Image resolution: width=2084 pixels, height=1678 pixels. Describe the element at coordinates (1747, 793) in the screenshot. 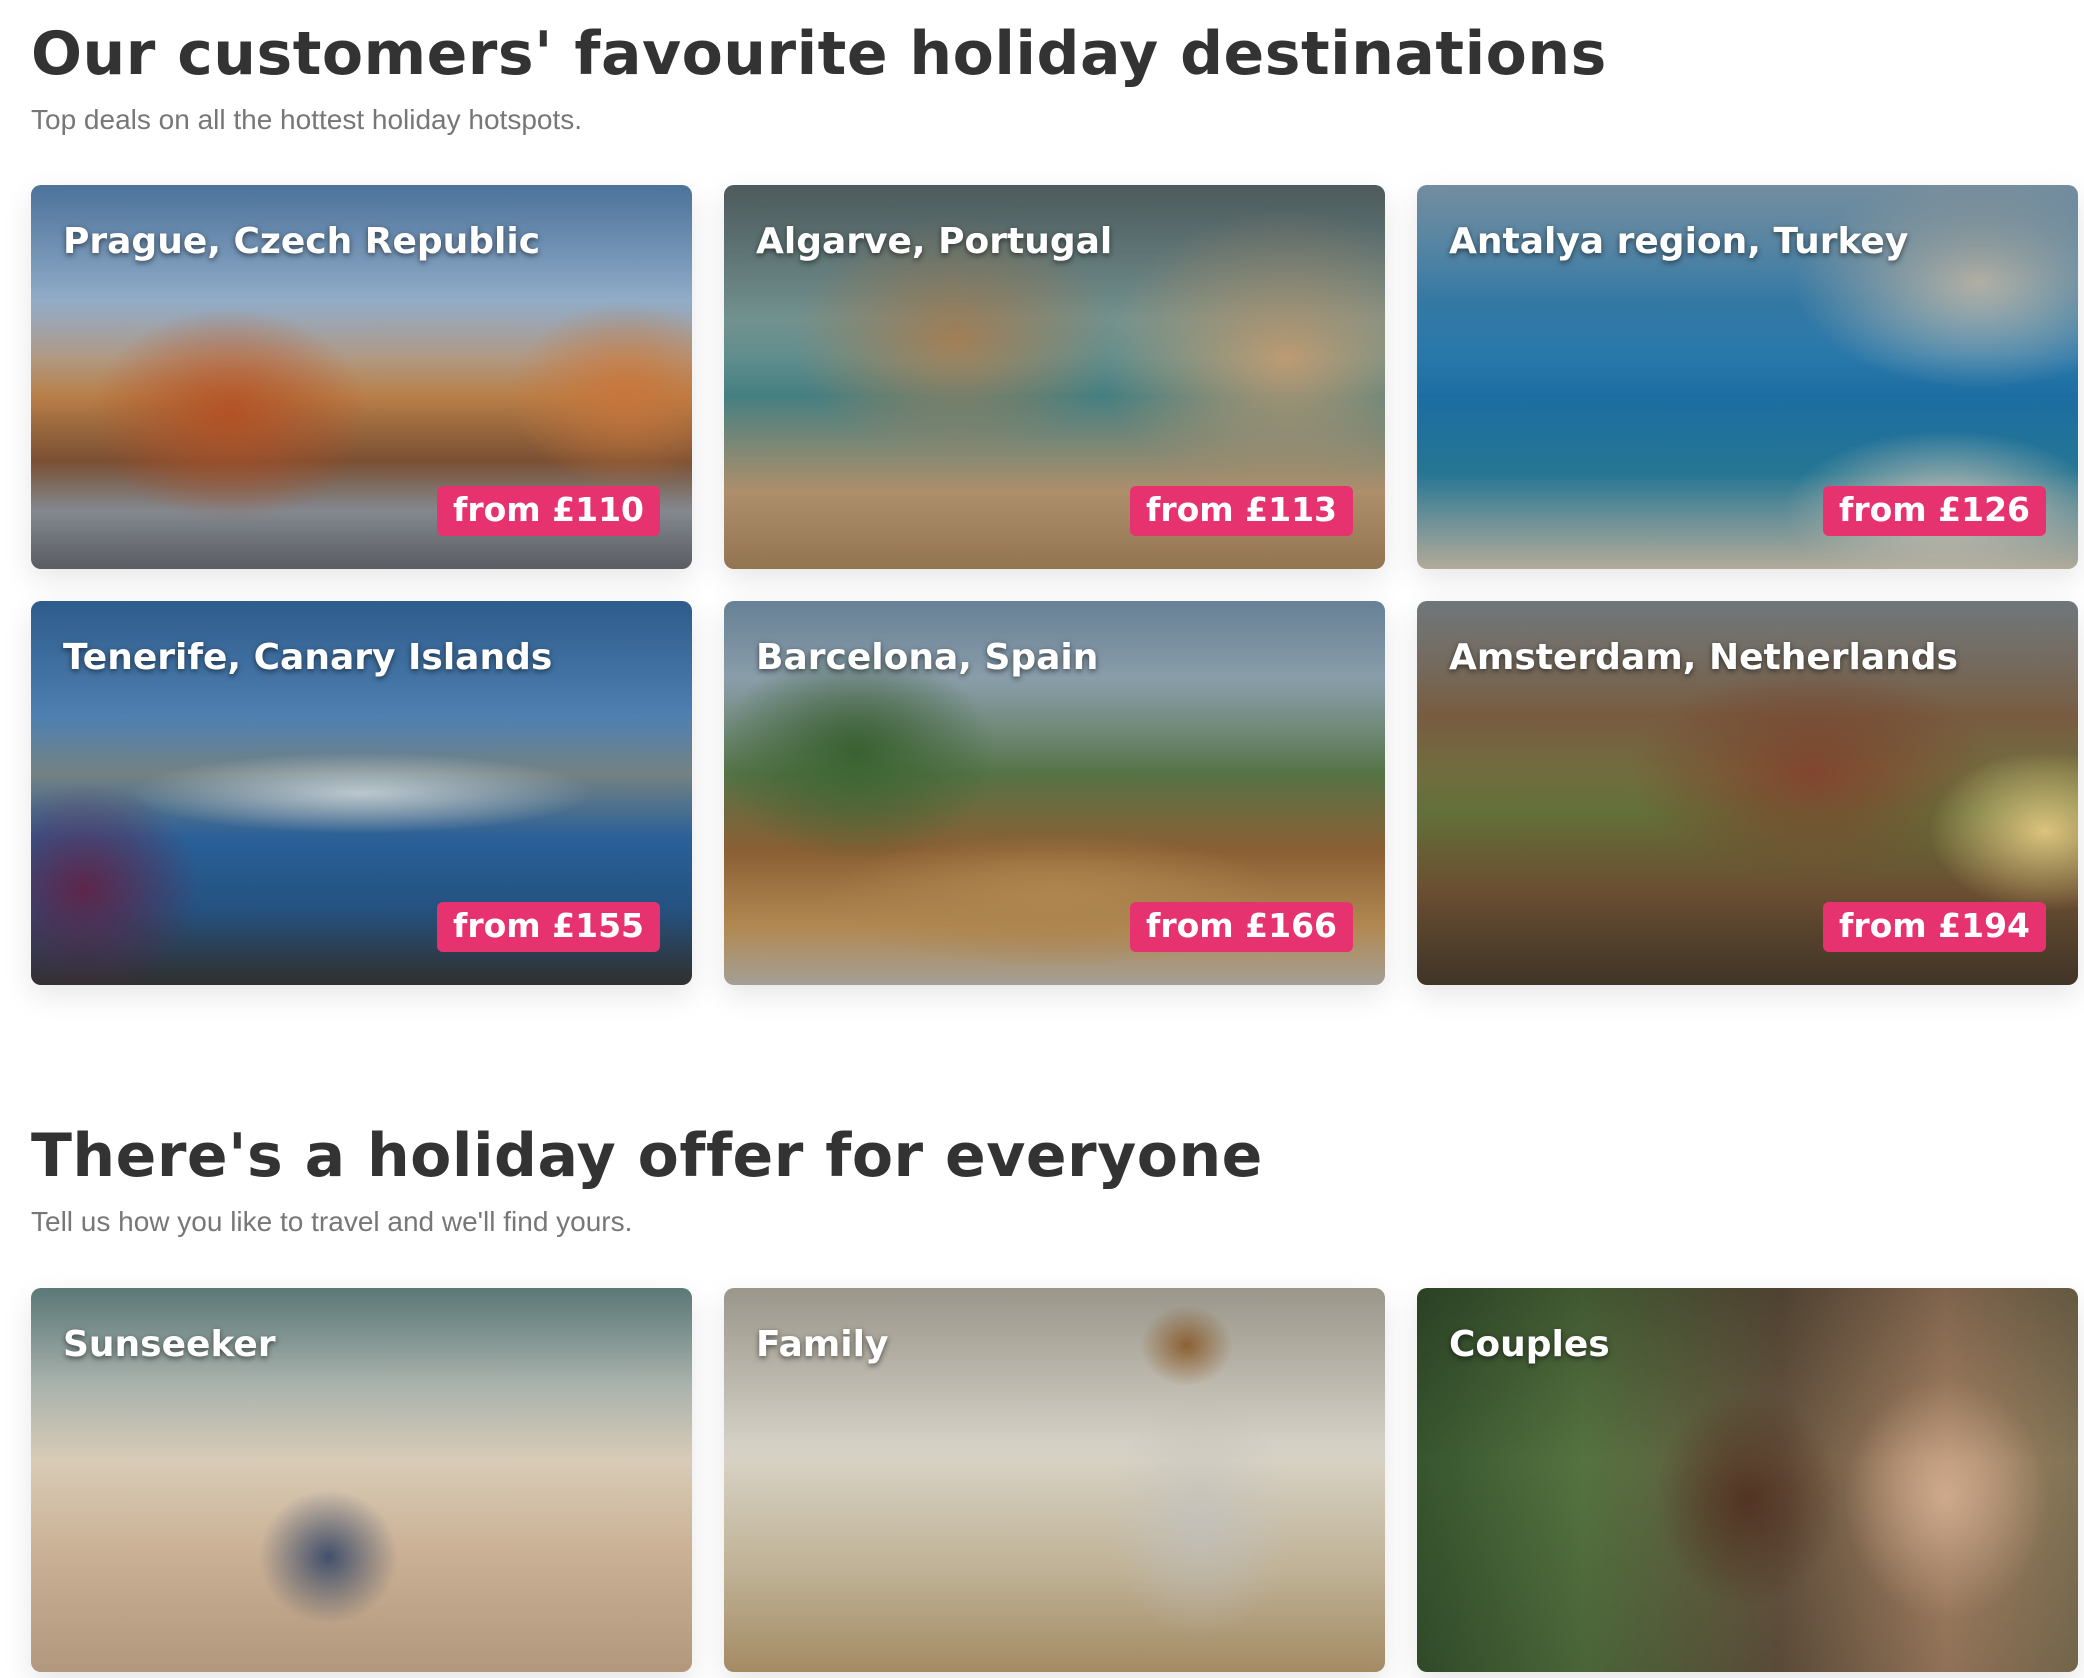

I see `destination-card-amsterdam: Amsterdam, Netherlands from £194` at that location.